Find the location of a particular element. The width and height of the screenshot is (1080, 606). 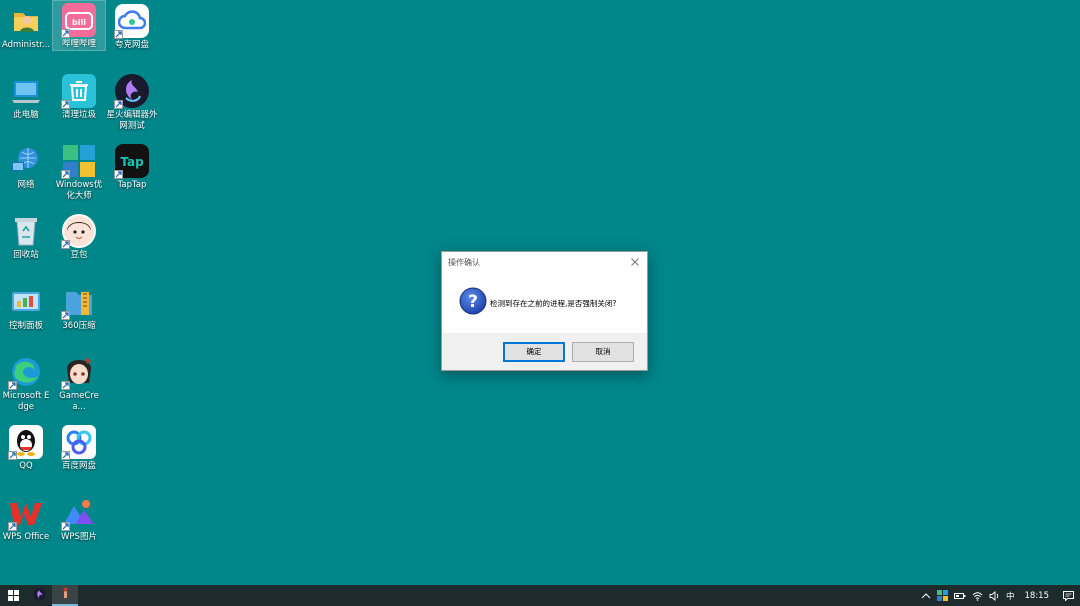

desktop-icon-recycle-bin: 回收站 is located at coordinates (26, 237).